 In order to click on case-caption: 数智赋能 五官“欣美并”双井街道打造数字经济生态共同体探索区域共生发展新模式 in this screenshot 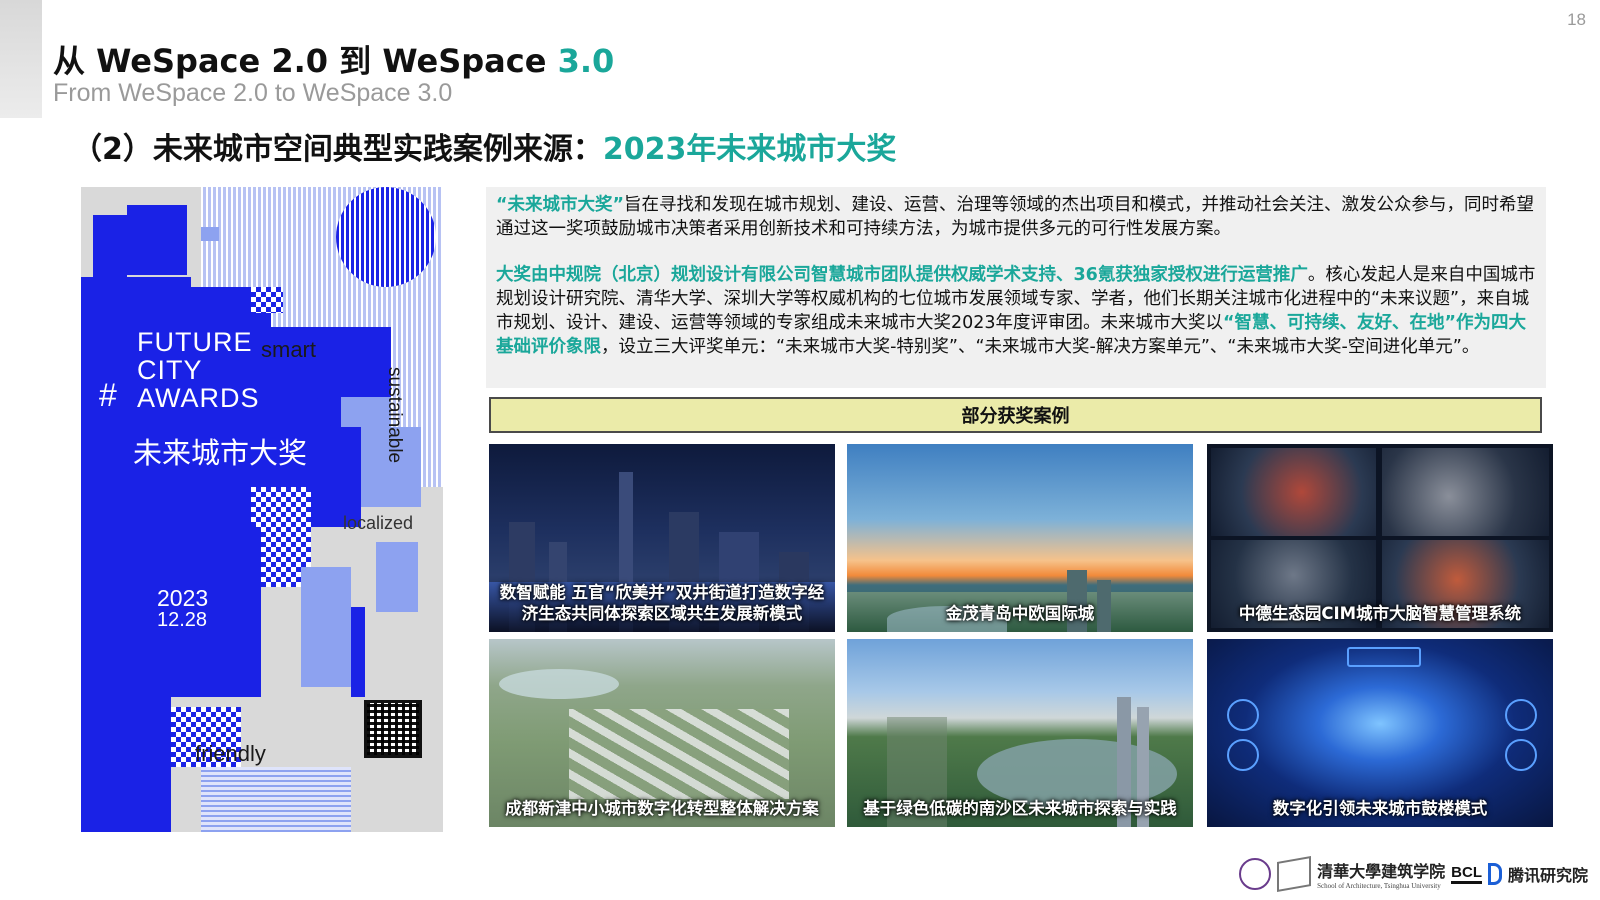, I will do `click(662, 603)`.